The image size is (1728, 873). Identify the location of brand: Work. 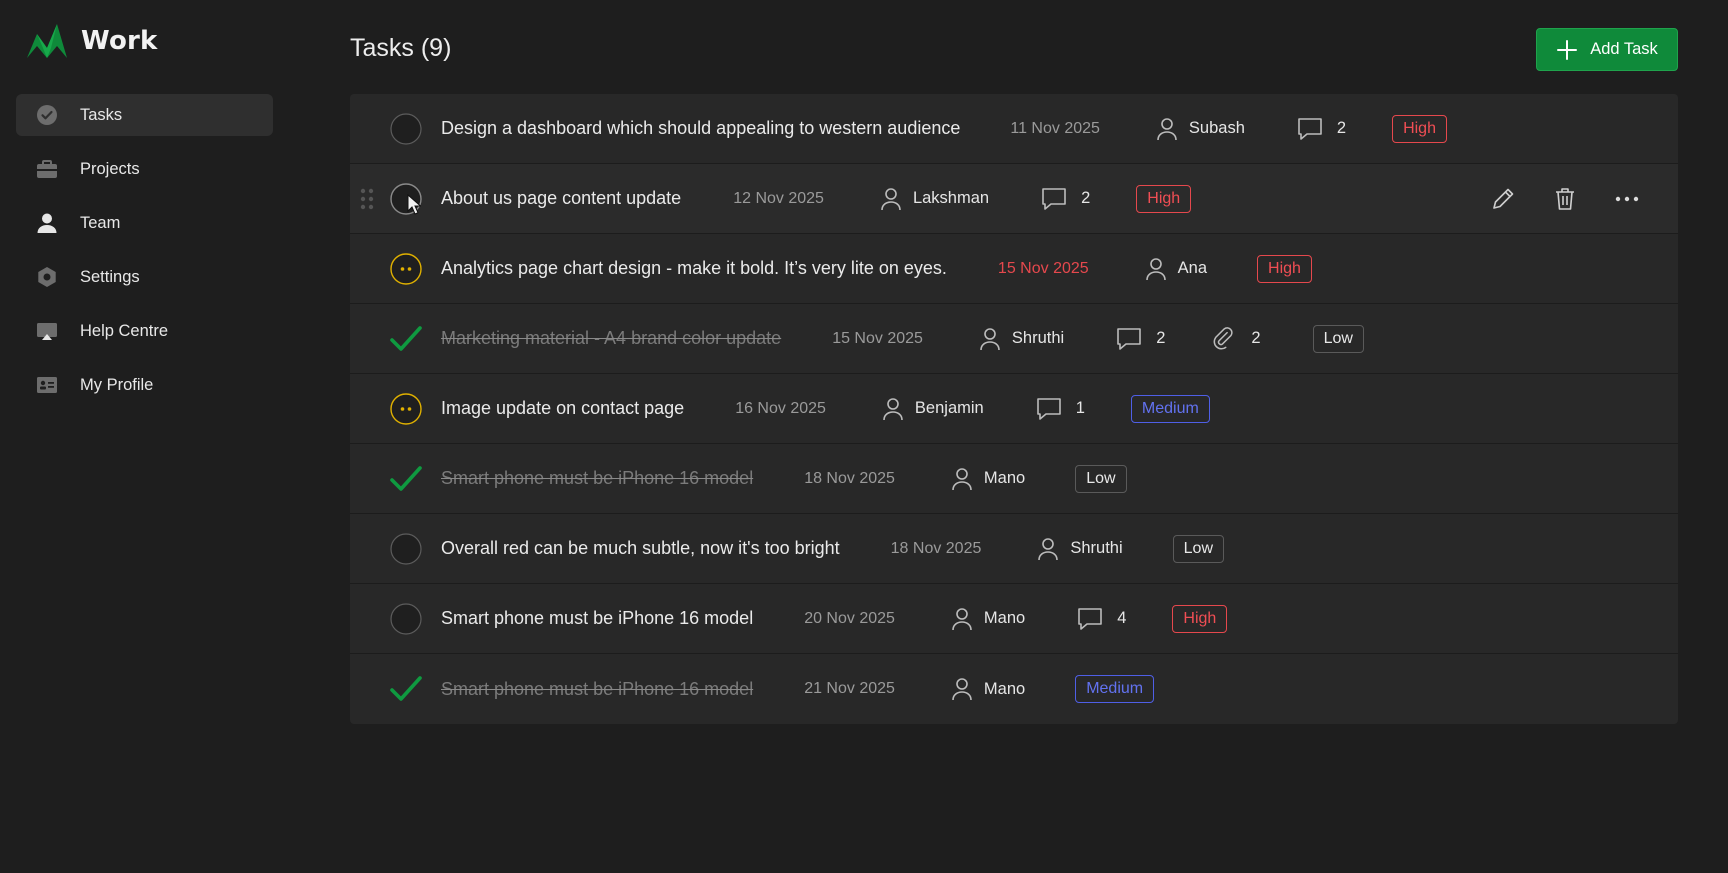
(92, 41).